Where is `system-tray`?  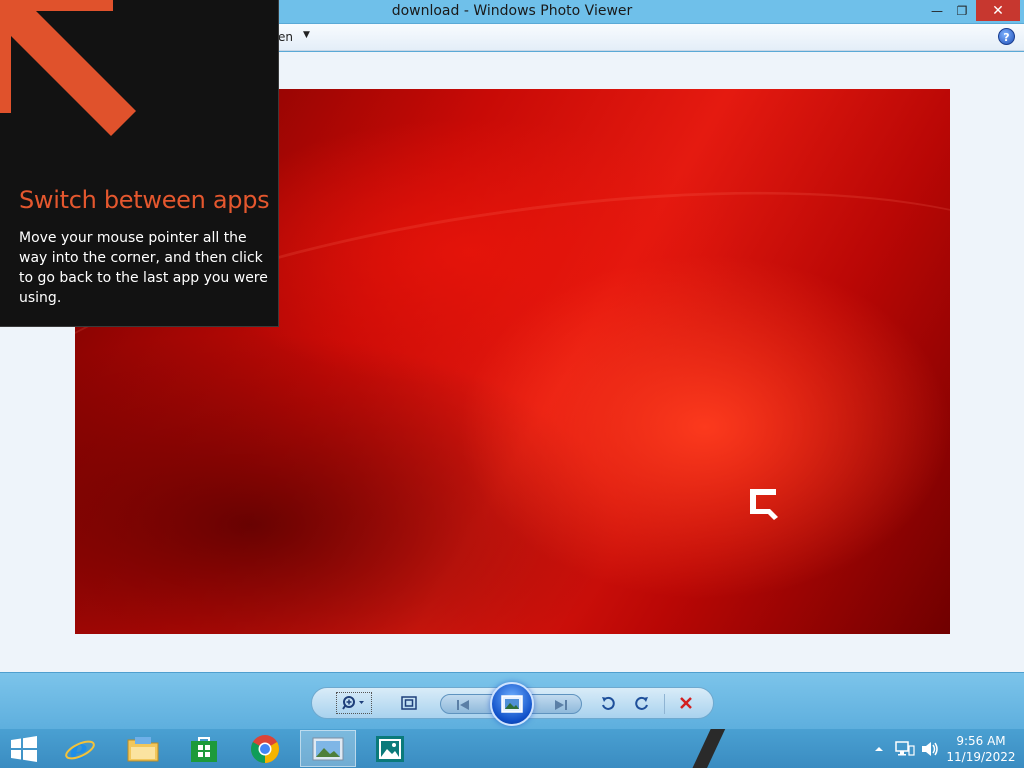
system-tray is located at coordinates (906, 748).